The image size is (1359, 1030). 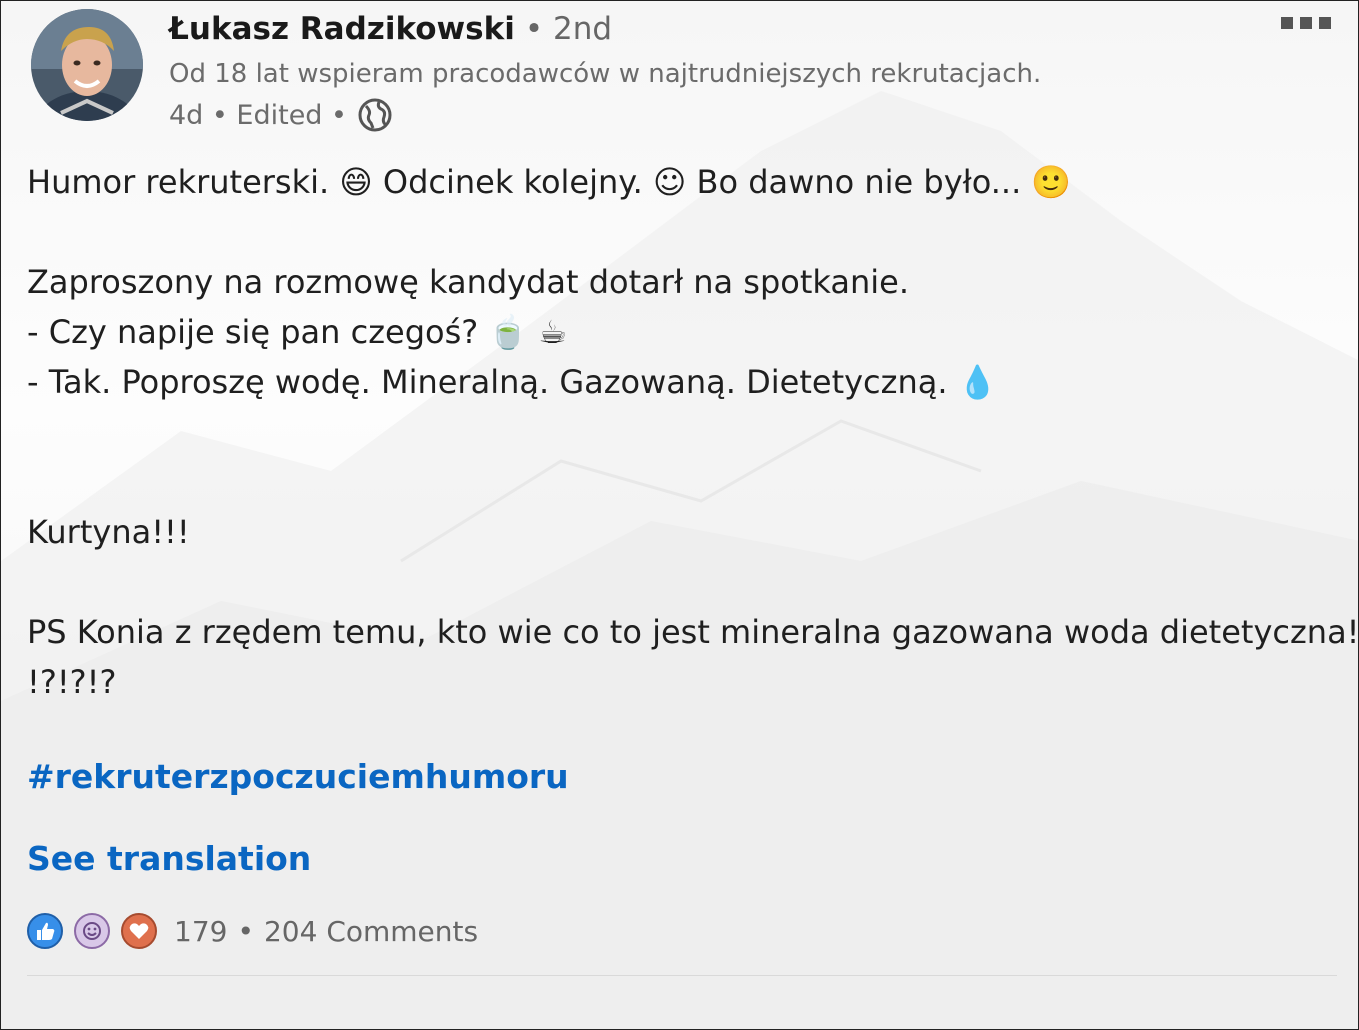 What do you see at coordinates (371, 931) in the screenshot?
I see `comments-count: 204 Comments` at bounding box center [371, 931].